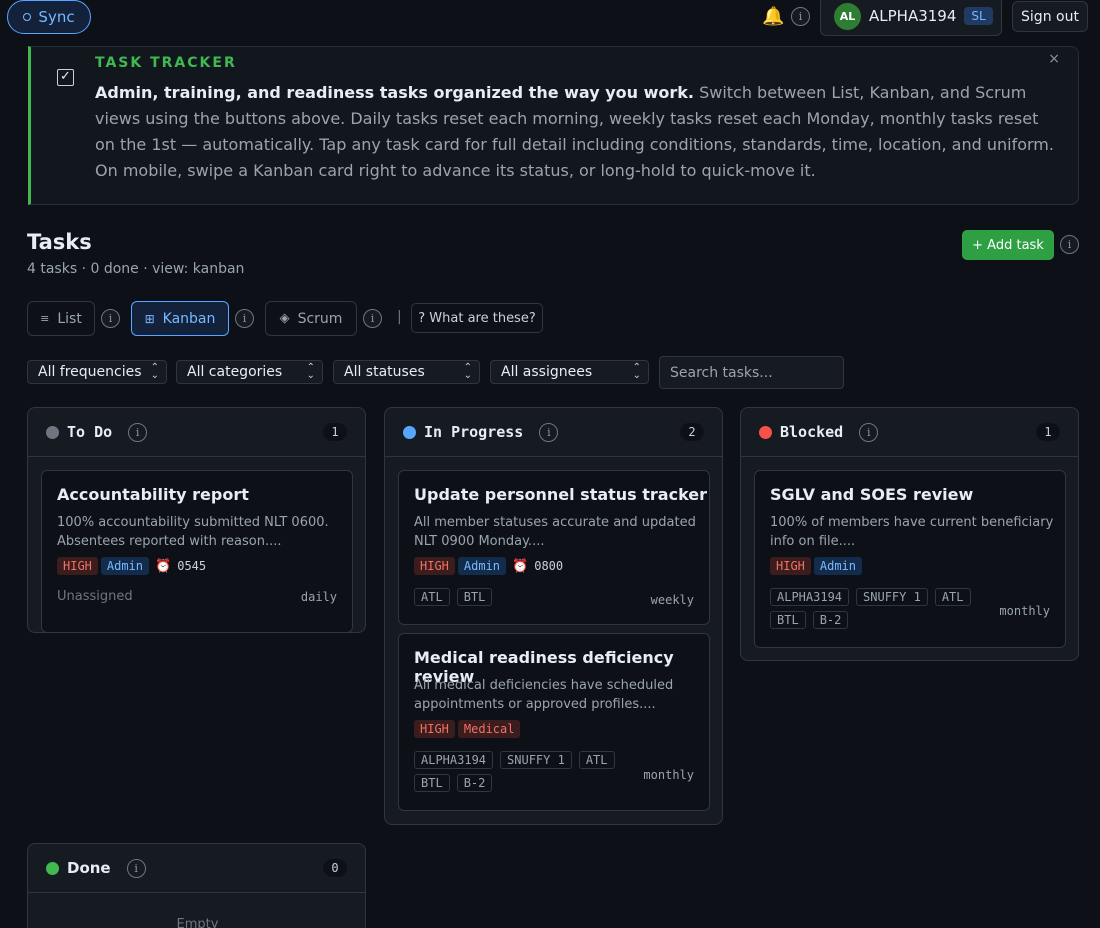 The width and height of the screenshot is (1100, 928). What do you see at coordinates (56, 17) in the screenshot?
I see `sync-label: Sync` at bounding box center [56, 17].